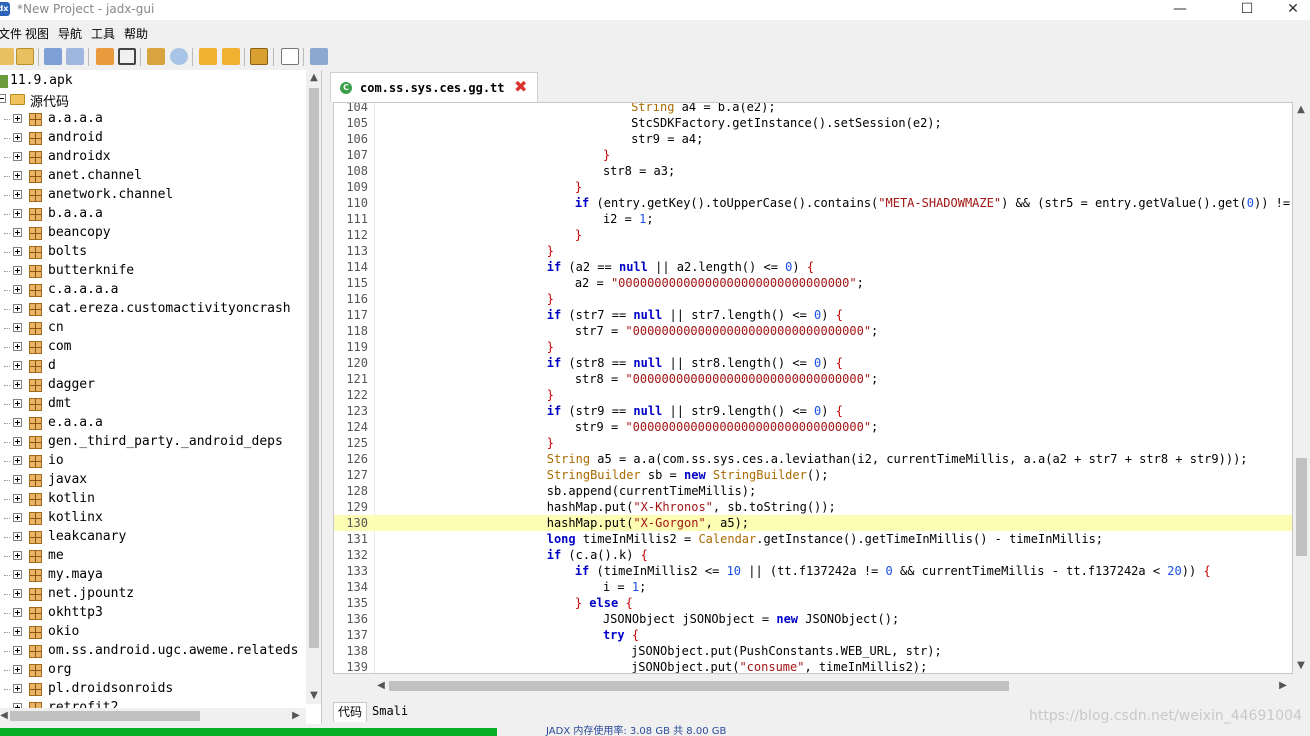  I want to click on tree-package-item: om.ss.android.ugc.aweme.relateds, so click(153, 651).